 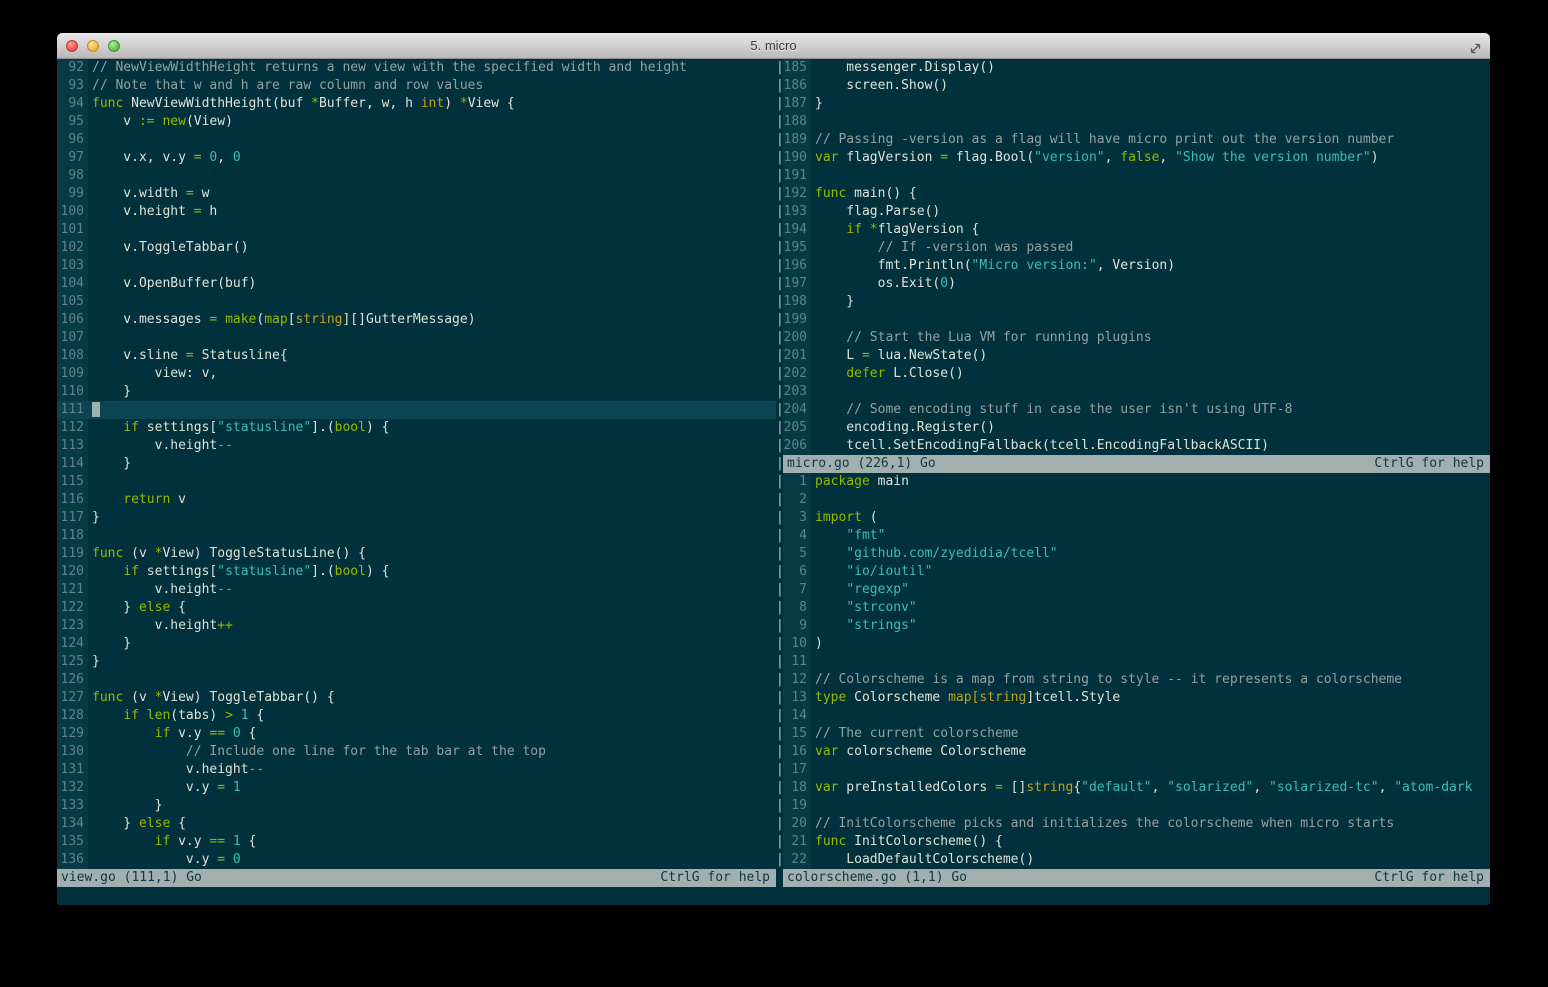 What do you see at coordinates (1136, 392) in the screenshot?
I see `code-line: 203` at bounding box center [1136, 392].